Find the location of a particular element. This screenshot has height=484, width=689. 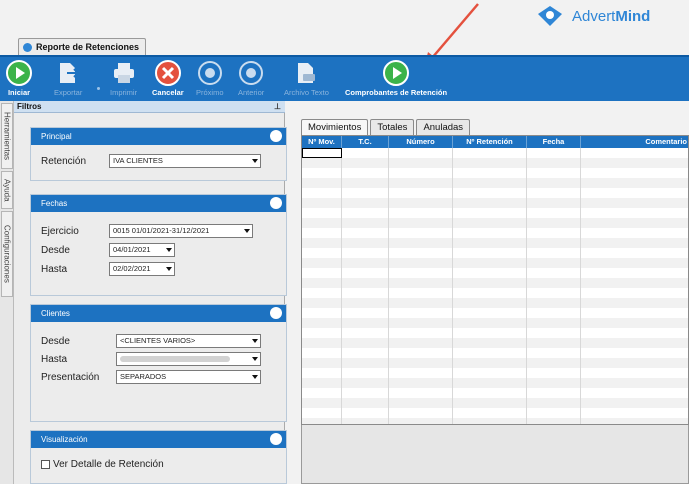

export-button: Exportar is located at coordinates (68, 78).